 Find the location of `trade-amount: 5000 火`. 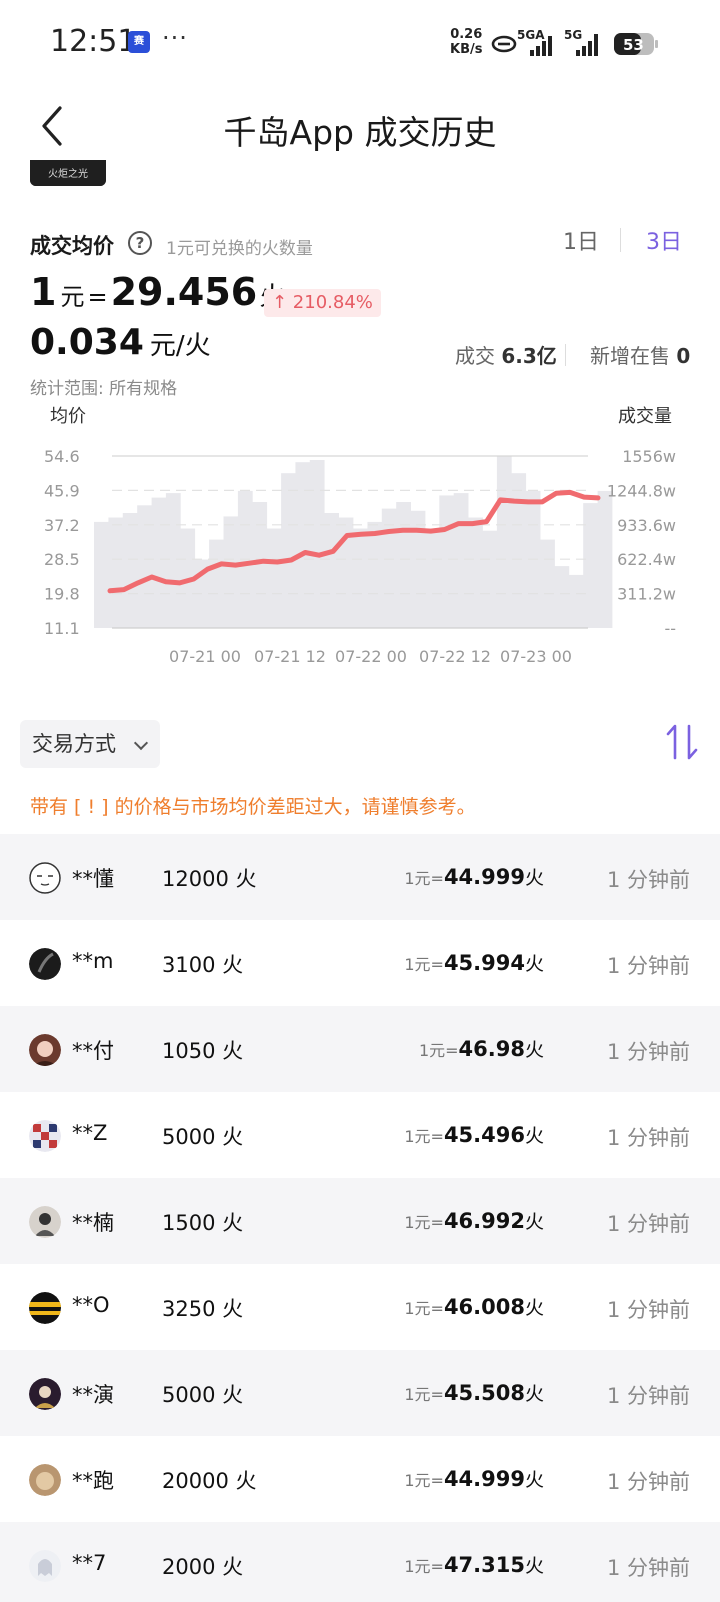

trade-amount: 5000 火 is located at coordinates (203, 1137).